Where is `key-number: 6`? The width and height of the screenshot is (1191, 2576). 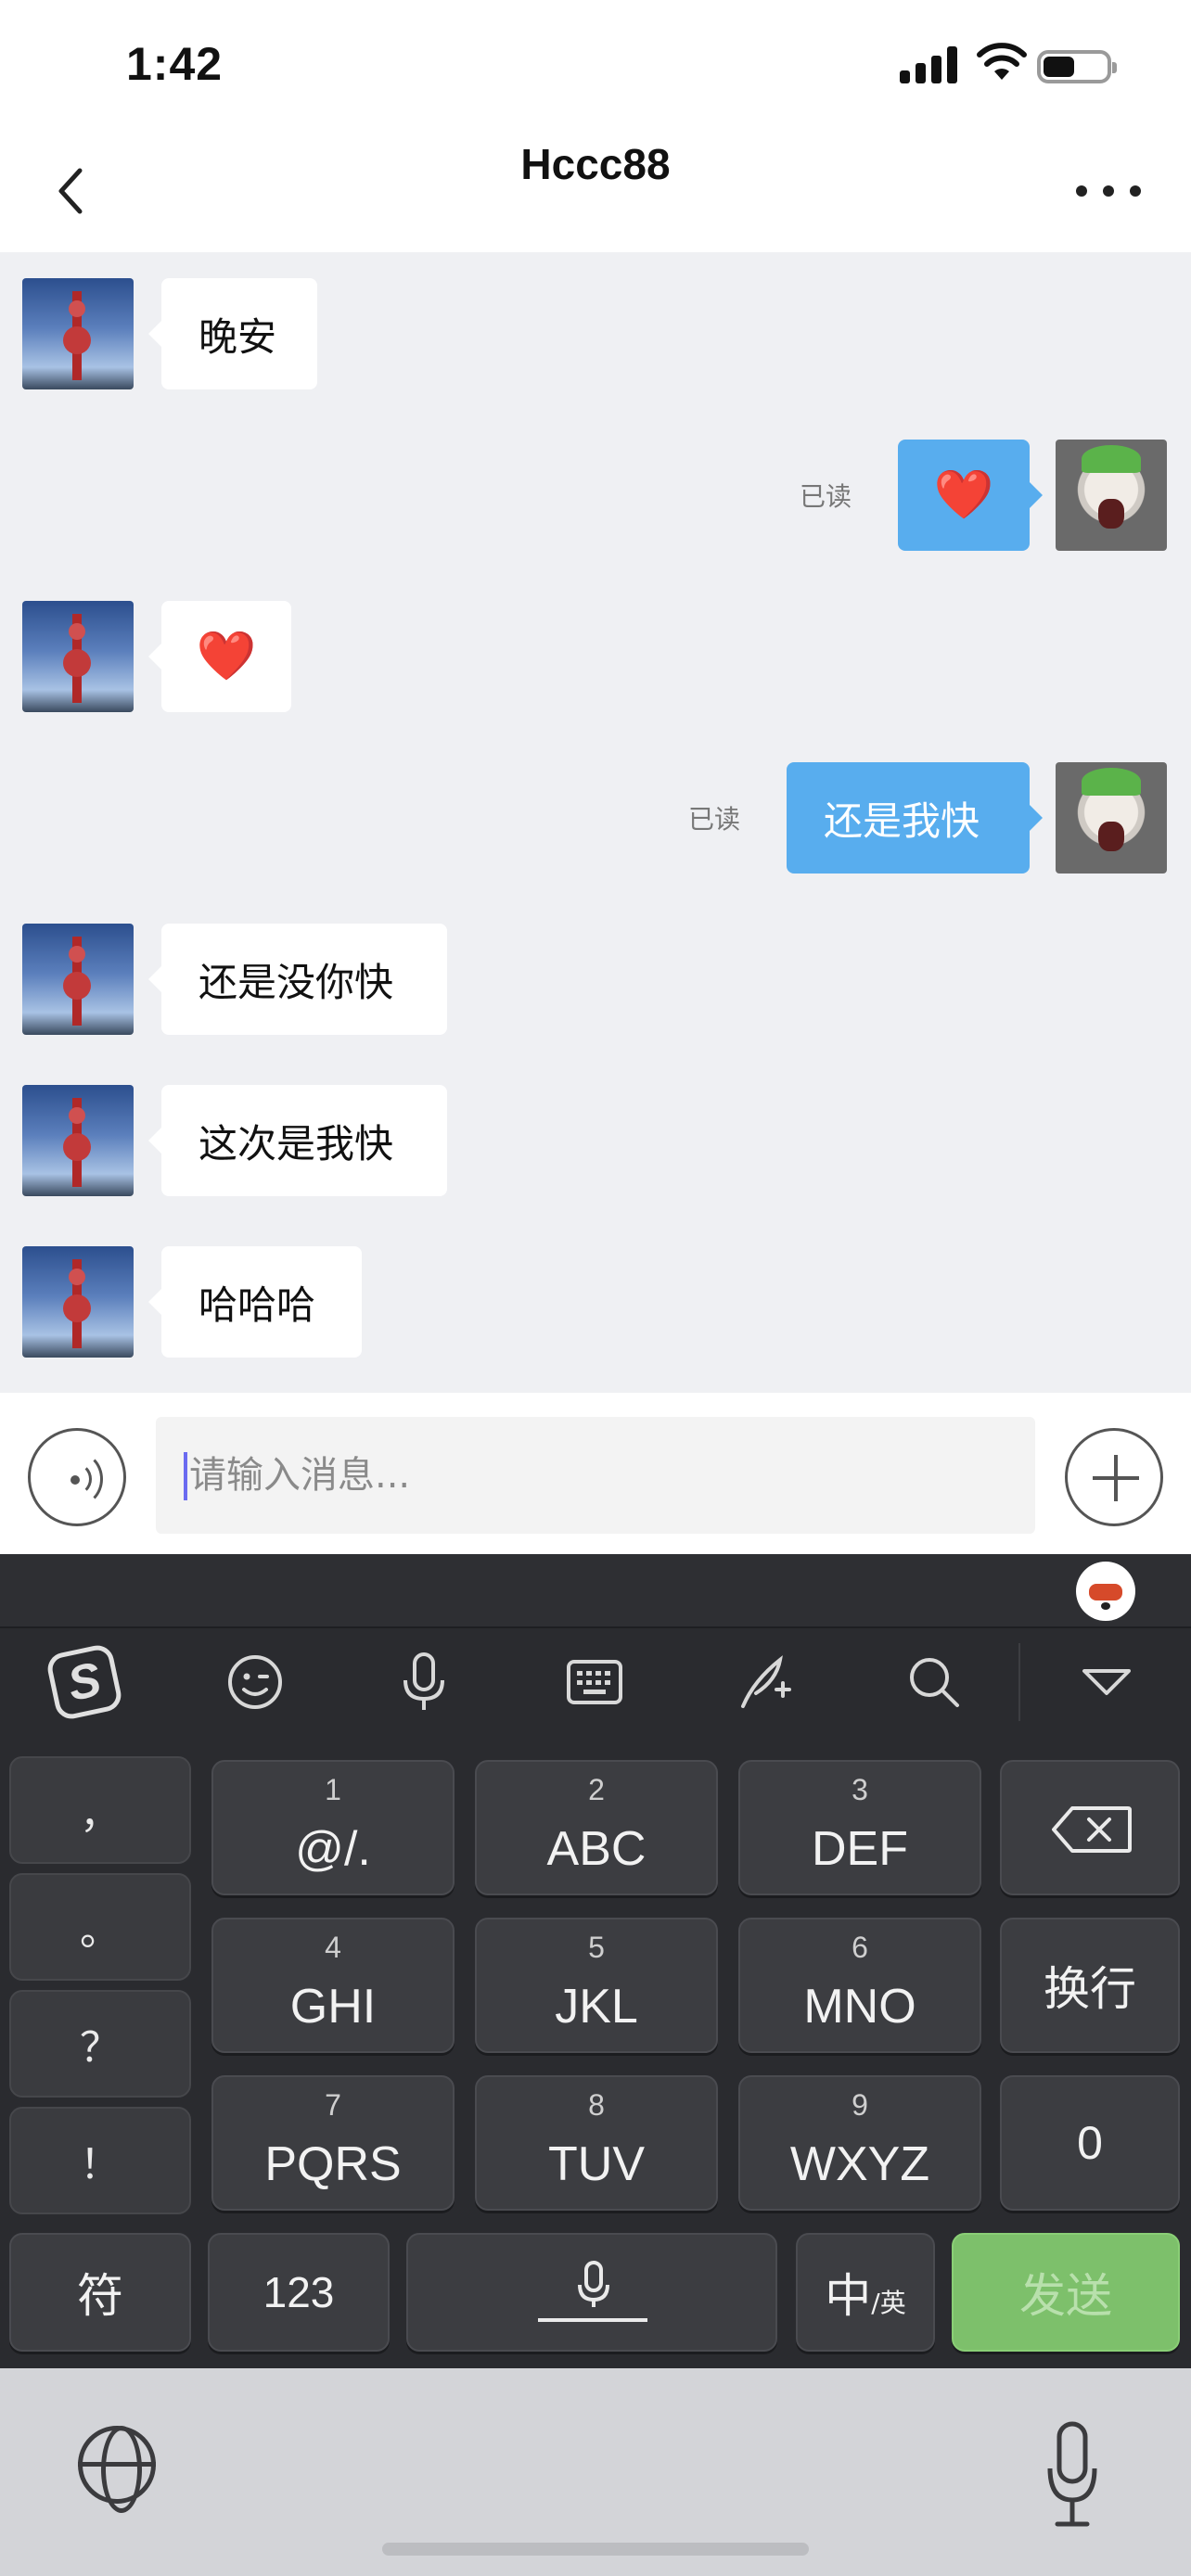
key-number: 6 is located at coordinates (860, 1947).